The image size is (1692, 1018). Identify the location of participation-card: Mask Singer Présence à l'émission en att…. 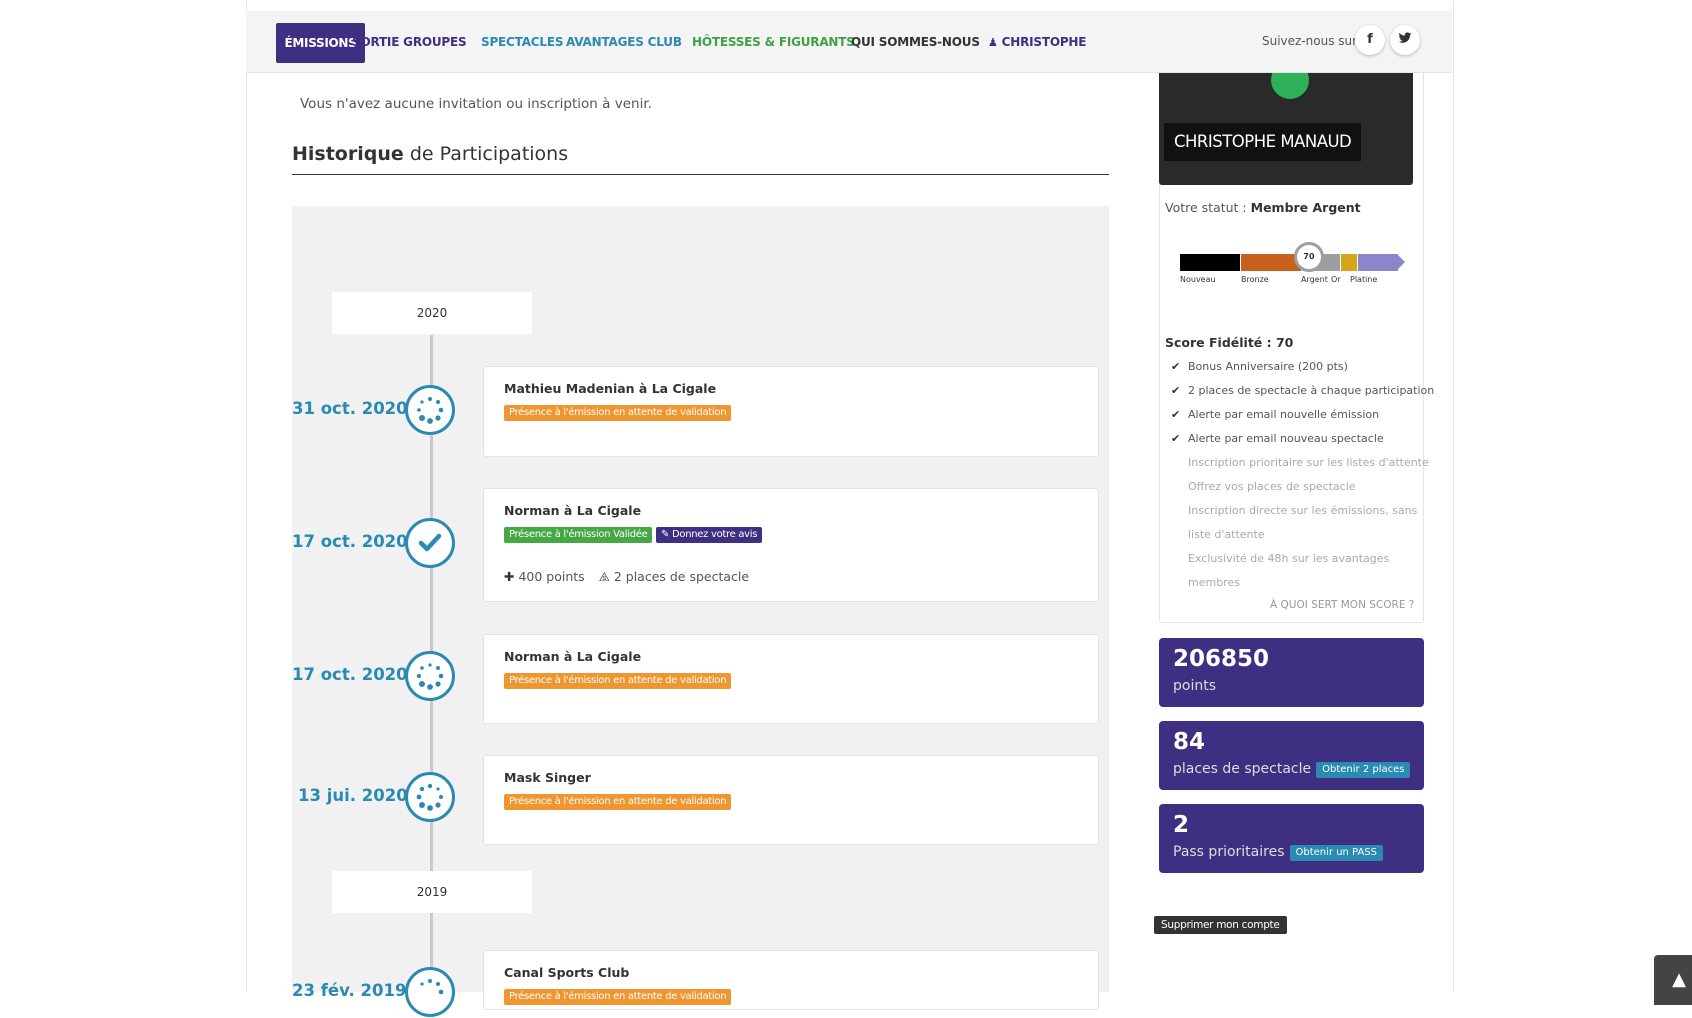
(791, 800).